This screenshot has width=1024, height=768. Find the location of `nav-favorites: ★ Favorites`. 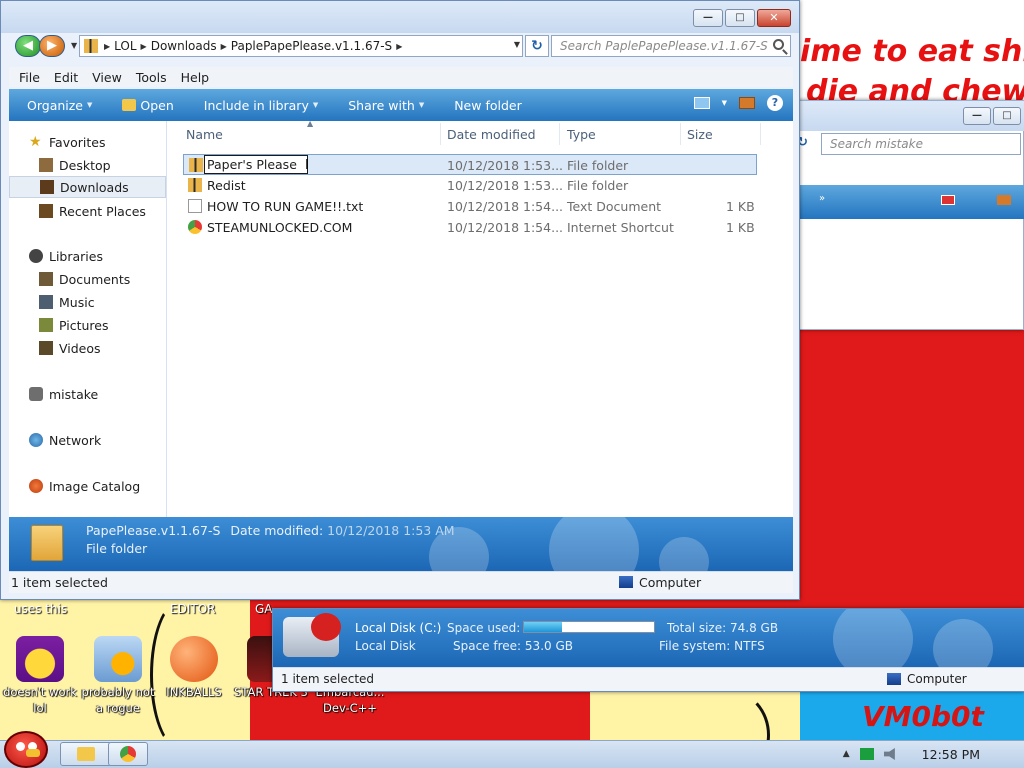

nav-favorites: ★ Favorites is located at coordinates (87, 142).